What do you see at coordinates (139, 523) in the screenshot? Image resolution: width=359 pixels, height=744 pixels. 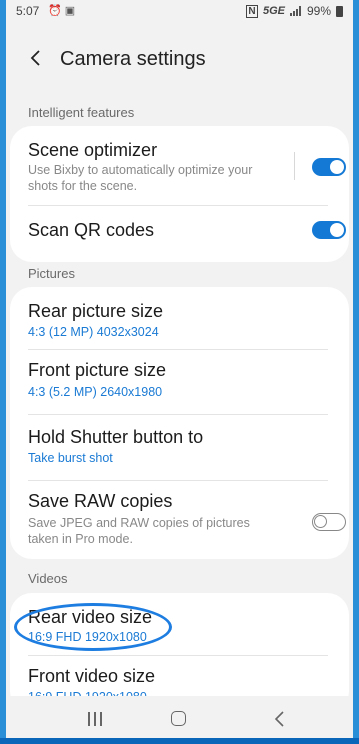 I see `save-raw-desc-1: Save JPEG and RAW copies of pictures` at bounding box center [139, 523].